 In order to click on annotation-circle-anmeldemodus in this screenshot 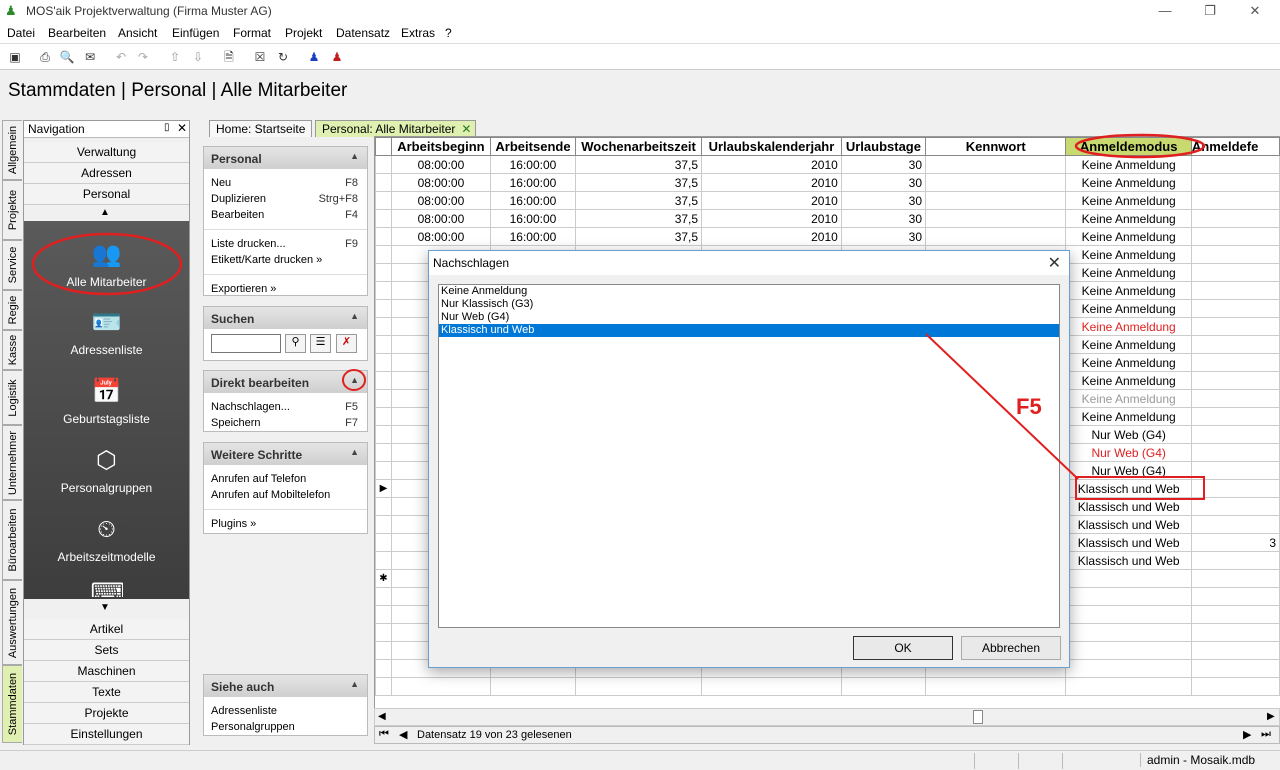, I will do `click(1140, 146)`.